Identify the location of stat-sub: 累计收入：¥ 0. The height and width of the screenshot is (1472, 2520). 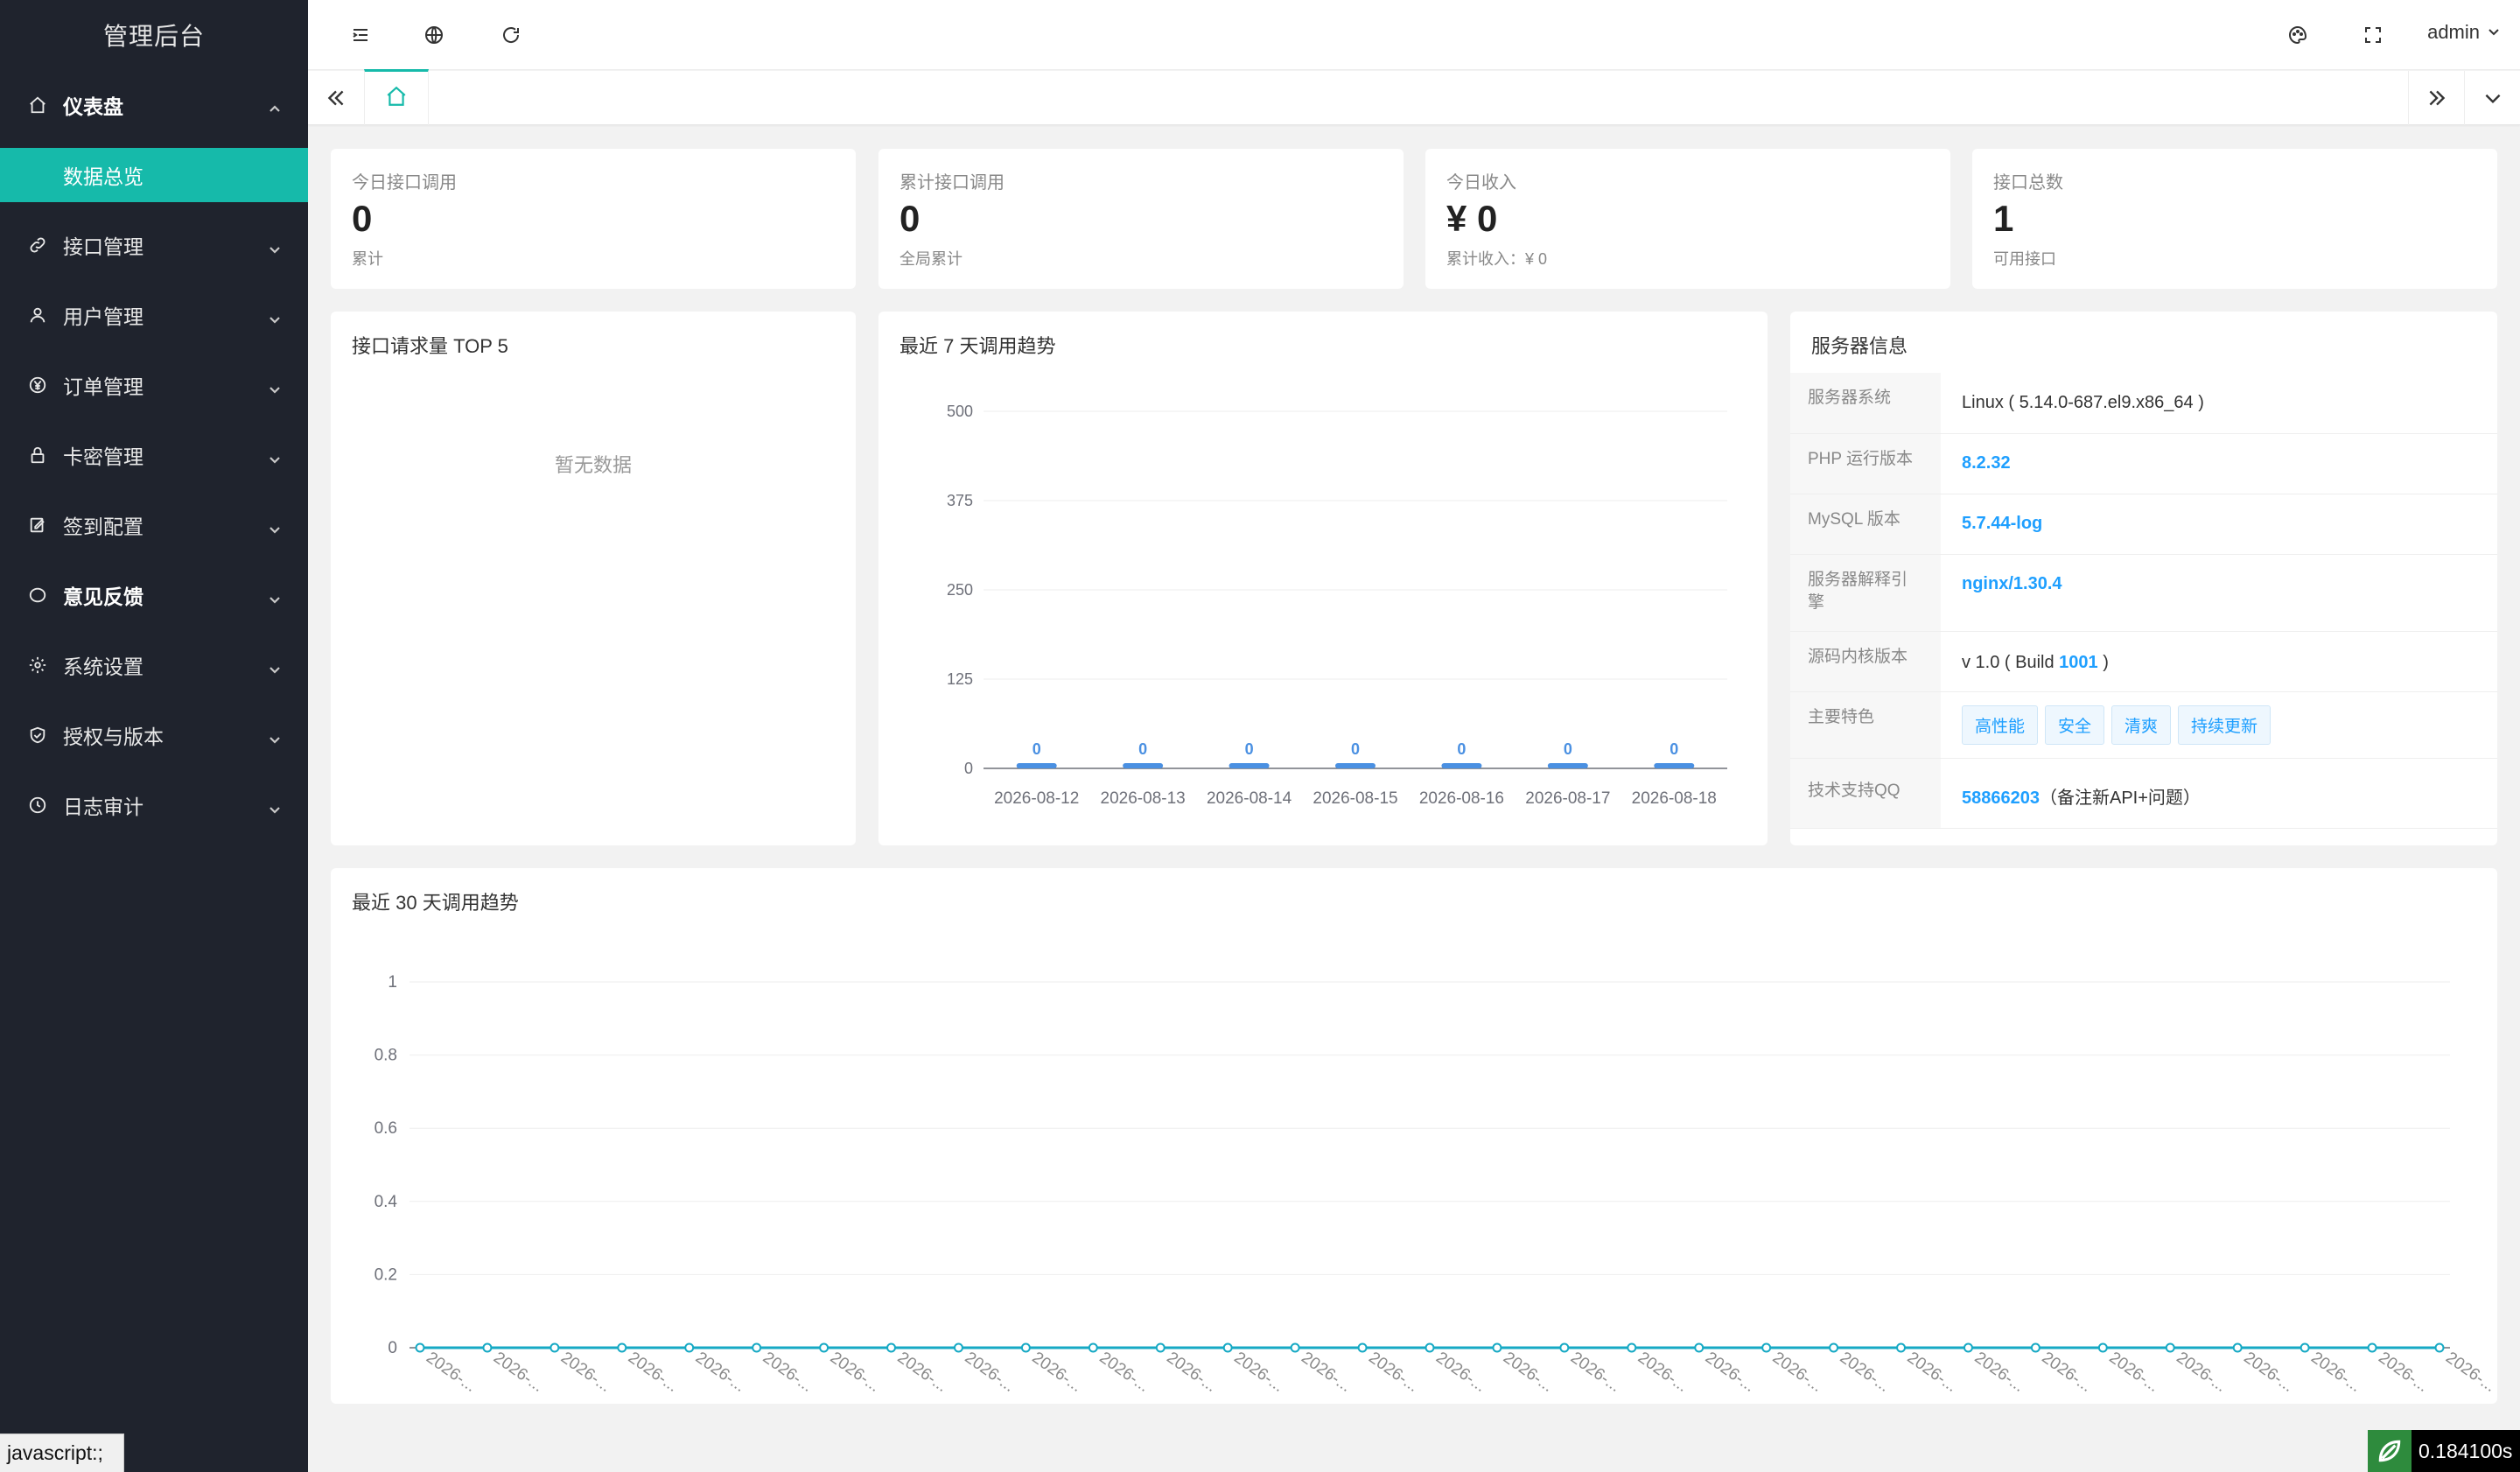
(1497, 259).